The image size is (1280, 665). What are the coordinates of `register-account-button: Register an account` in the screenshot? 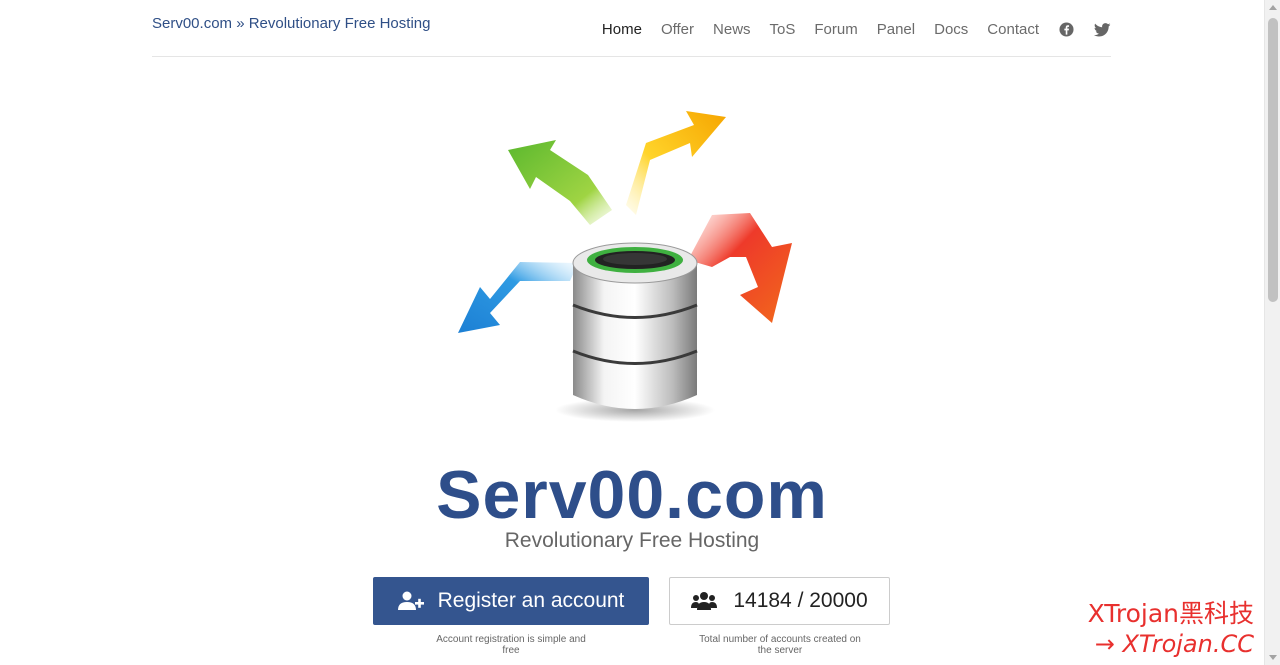 It's located at (511, 601).